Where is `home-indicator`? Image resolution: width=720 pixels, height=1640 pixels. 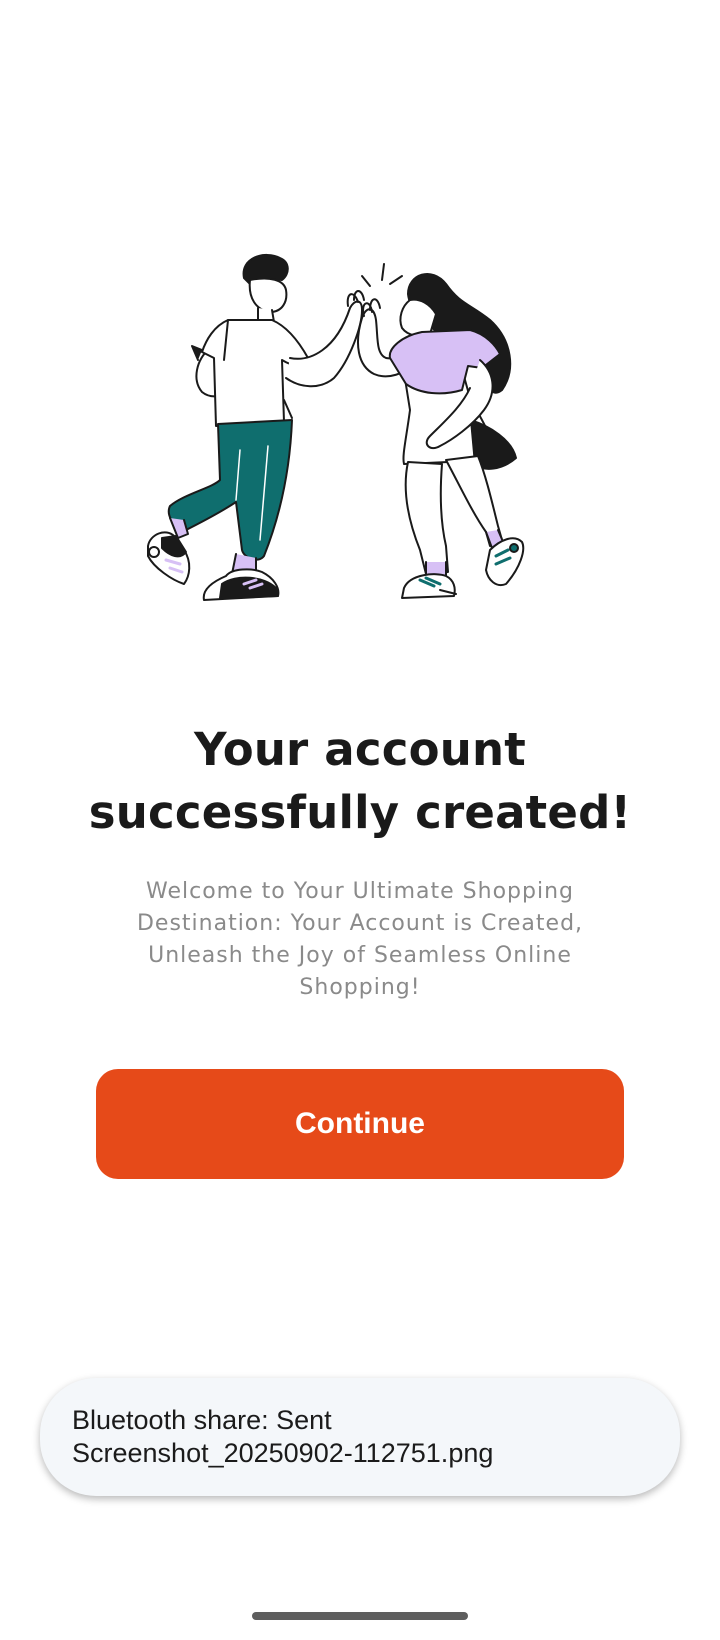
home-indicator is located at coordinates (360, 1616).